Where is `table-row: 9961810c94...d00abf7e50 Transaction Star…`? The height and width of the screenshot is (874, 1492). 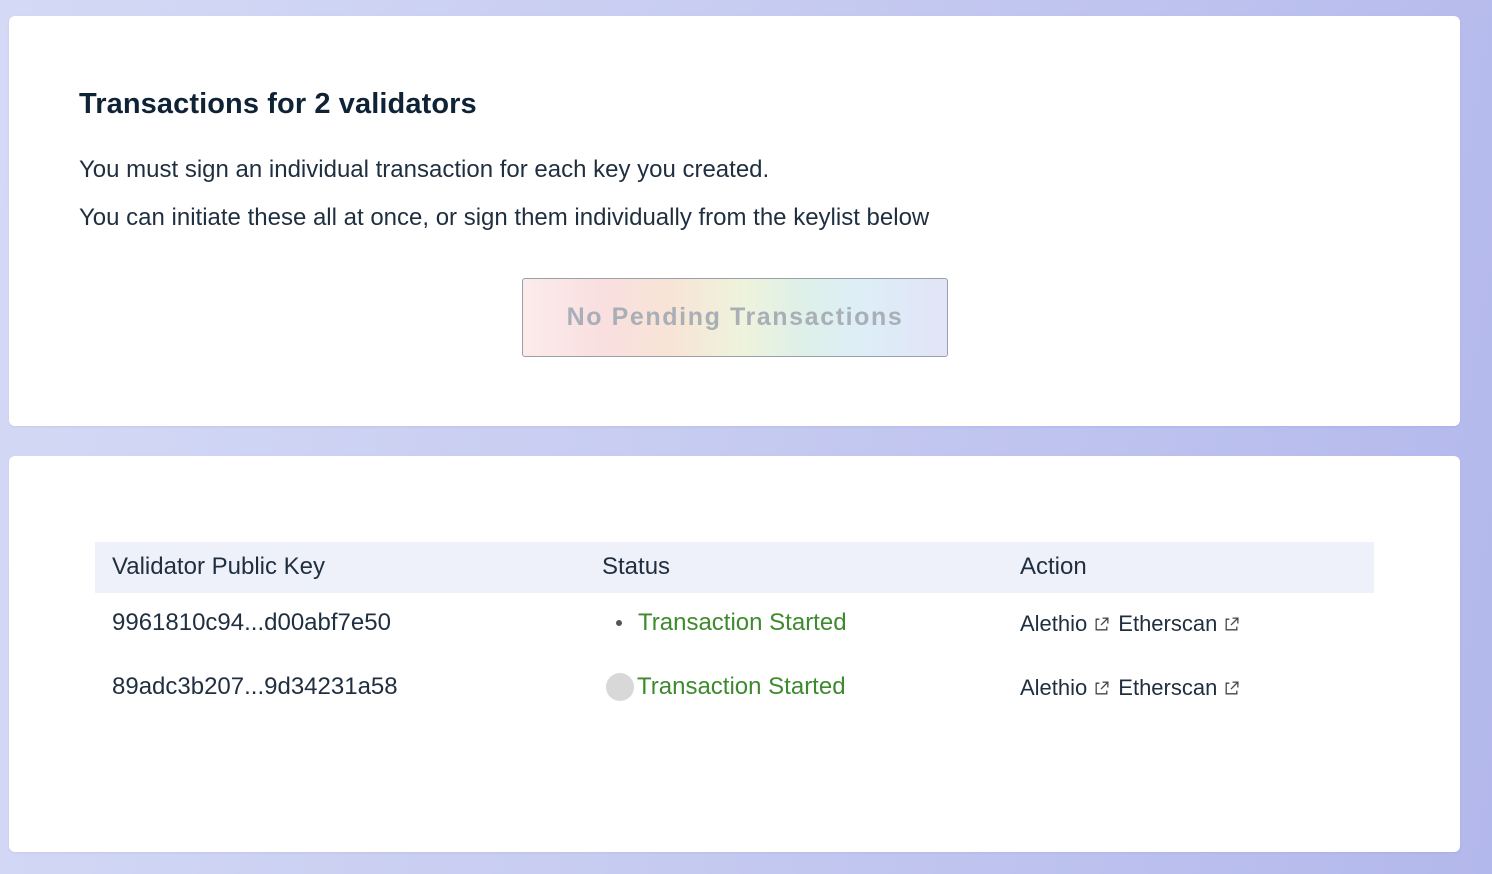 table-row: 9961810c94...d00abf7e50 Transaction Star… is located at coordinates (734, 625).